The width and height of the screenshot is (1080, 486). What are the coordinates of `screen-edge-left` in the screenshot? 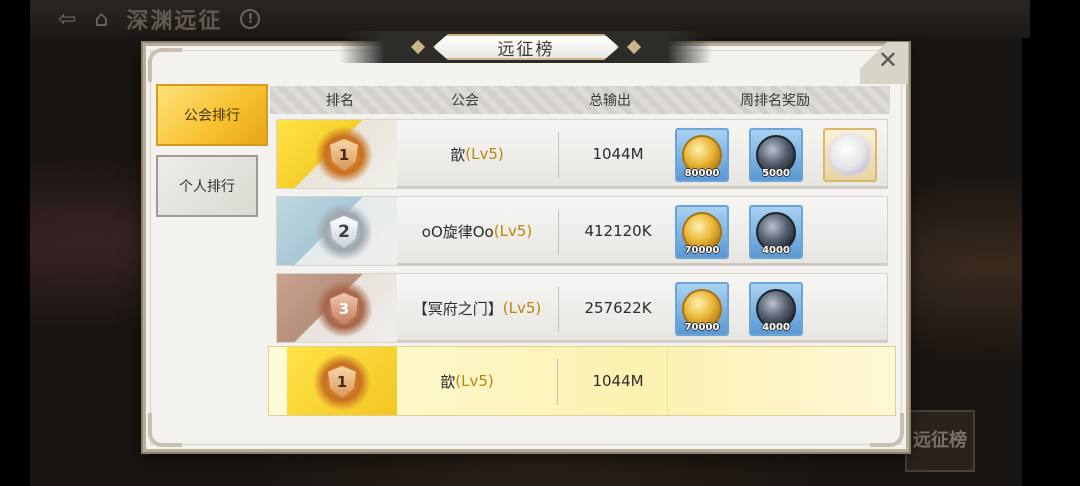 It's located at (15, 243).